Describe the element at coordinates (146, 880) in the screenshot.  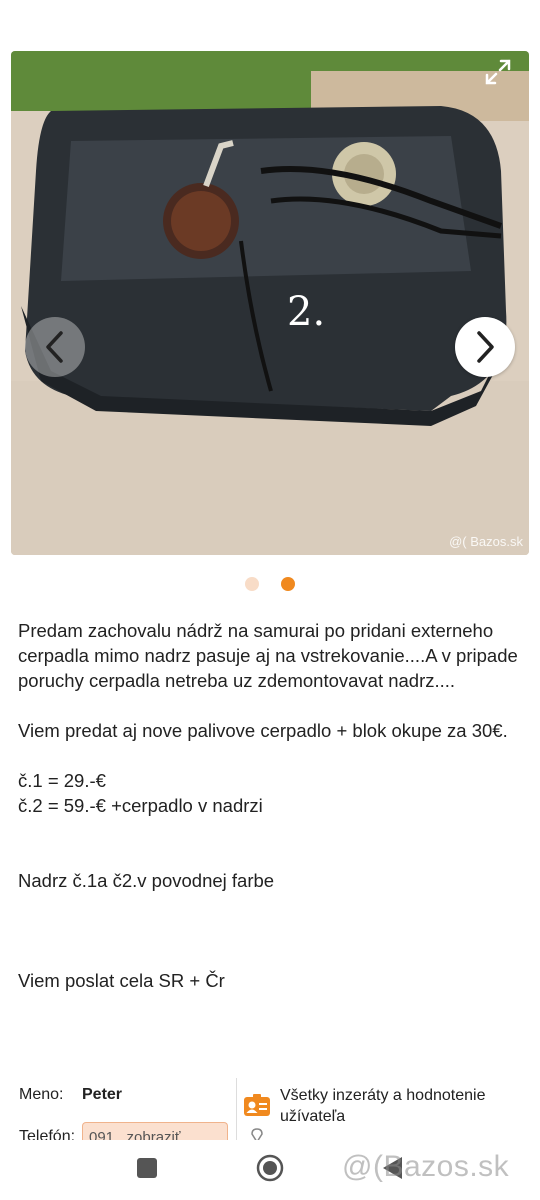
I see `description-paragraph: Nadrz č.1a č2.v povodnej farbe` at that location.